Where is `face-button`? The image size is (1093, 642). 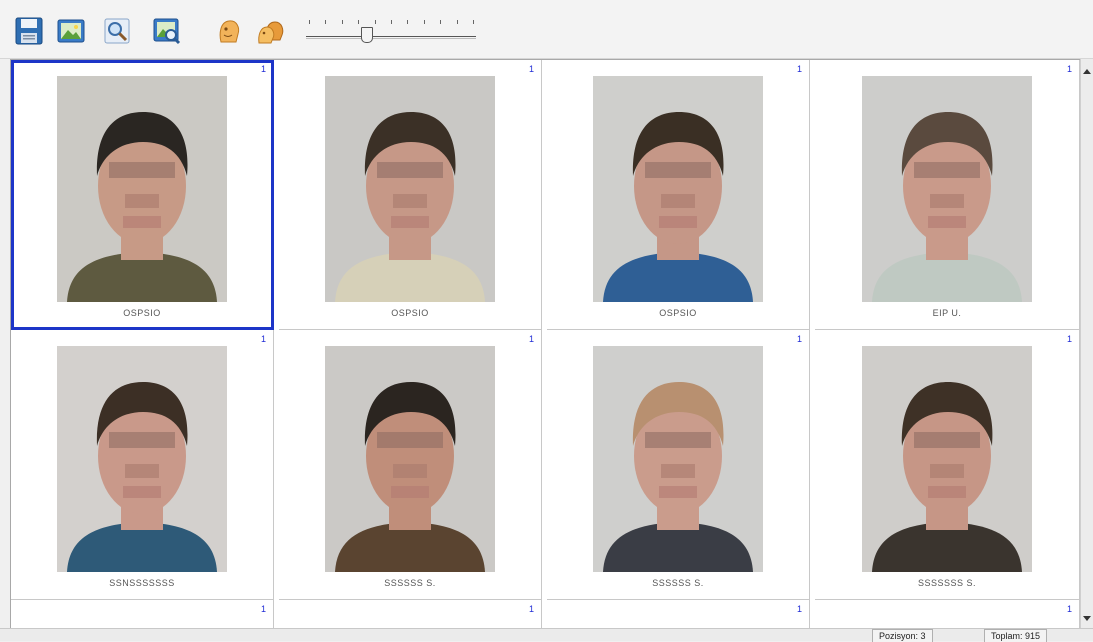 face-button is located at coordinates (229, 31).